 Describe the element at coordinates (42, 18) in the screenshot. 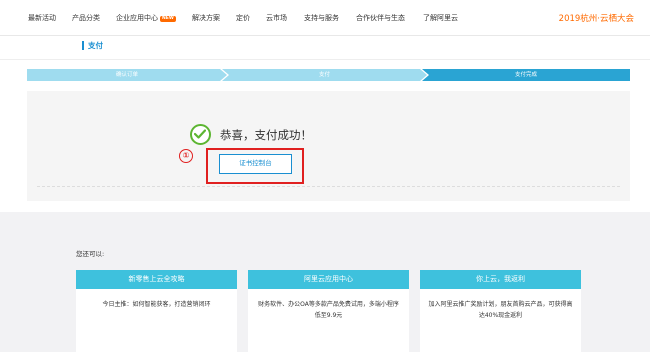

I see `nav-item-latest-events: 最新活动` at that location.